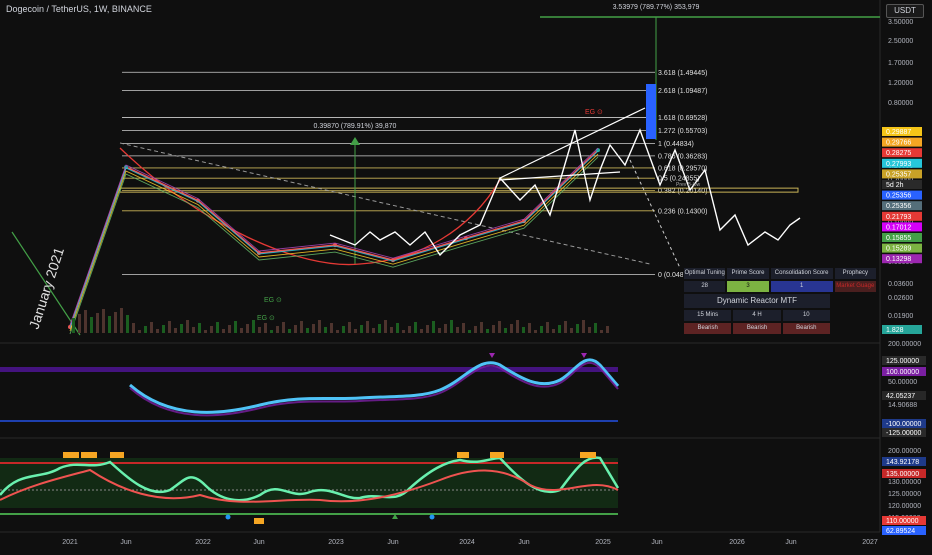 The height and width of the screenshot is (555, 932). I want to click on price-tag: 0.21793, so click(898, 217).